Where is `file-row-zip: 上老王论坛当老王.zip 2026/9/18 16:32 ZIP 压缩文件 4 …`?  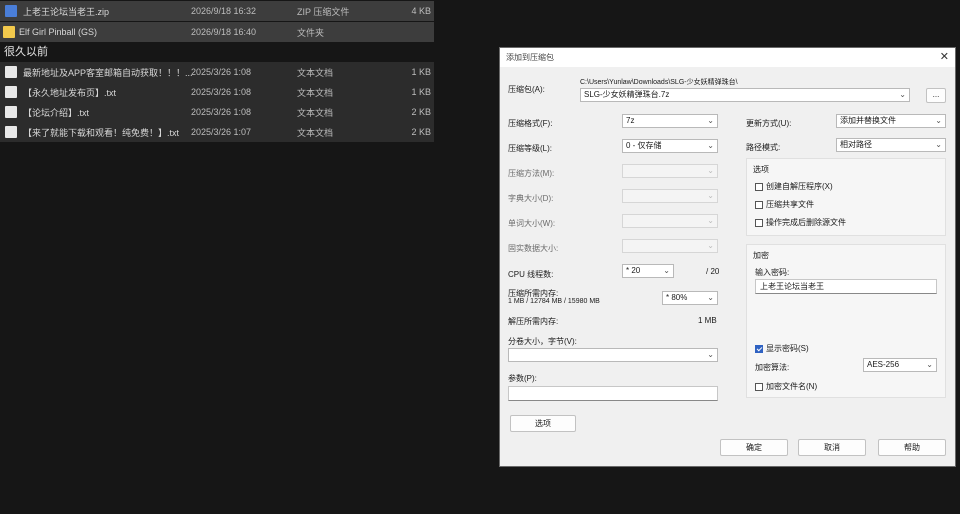 file-row-zip: 上老王论坛当老王.zip 2026/9/18 16:32 ZIP 压缩文件 4 … is located at coordinates (217, 11).